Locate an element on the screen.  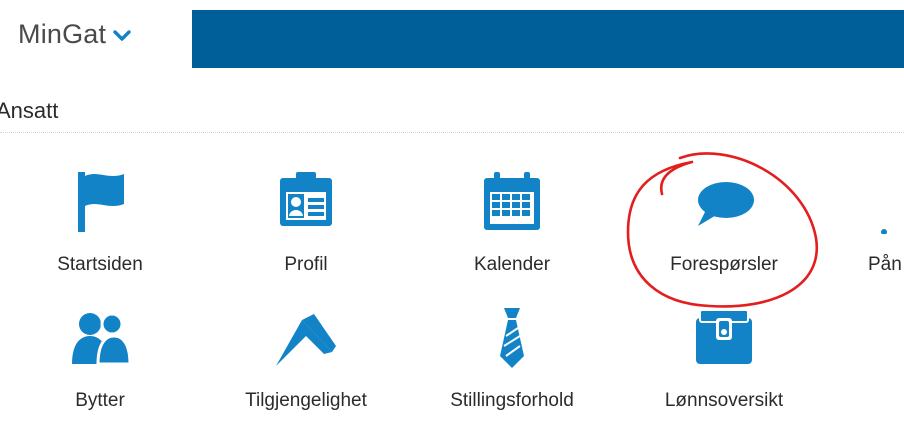
tile-tilgjengelighet: Tilgjengelighet is located at coordinates (306, 366).